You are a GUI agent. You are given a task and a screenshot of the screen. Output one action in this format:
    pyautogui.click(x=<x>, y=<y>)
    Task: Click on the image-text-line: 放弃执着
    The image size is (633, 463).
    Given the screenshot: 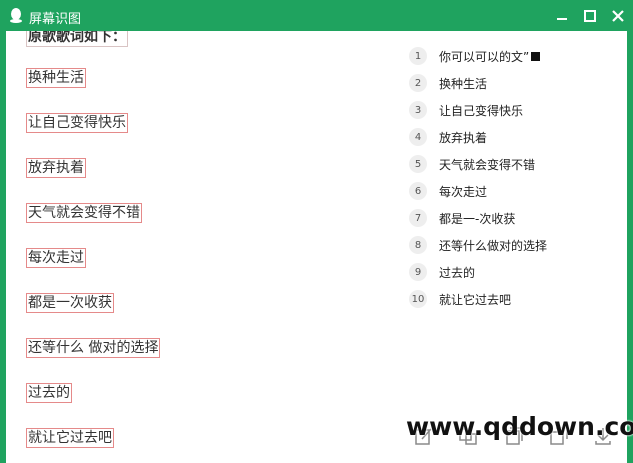 What is the action you would take?
    pyautogui.click(x=56, y=168)
    